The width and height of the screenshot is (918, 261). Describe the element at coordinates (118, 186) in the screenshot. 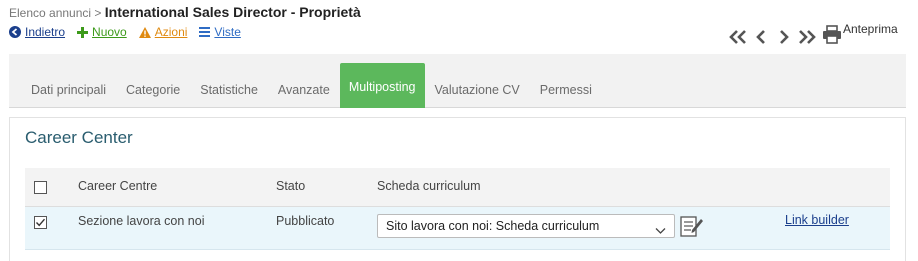

I see `column-header-career-centre: Career Centre` at that location.